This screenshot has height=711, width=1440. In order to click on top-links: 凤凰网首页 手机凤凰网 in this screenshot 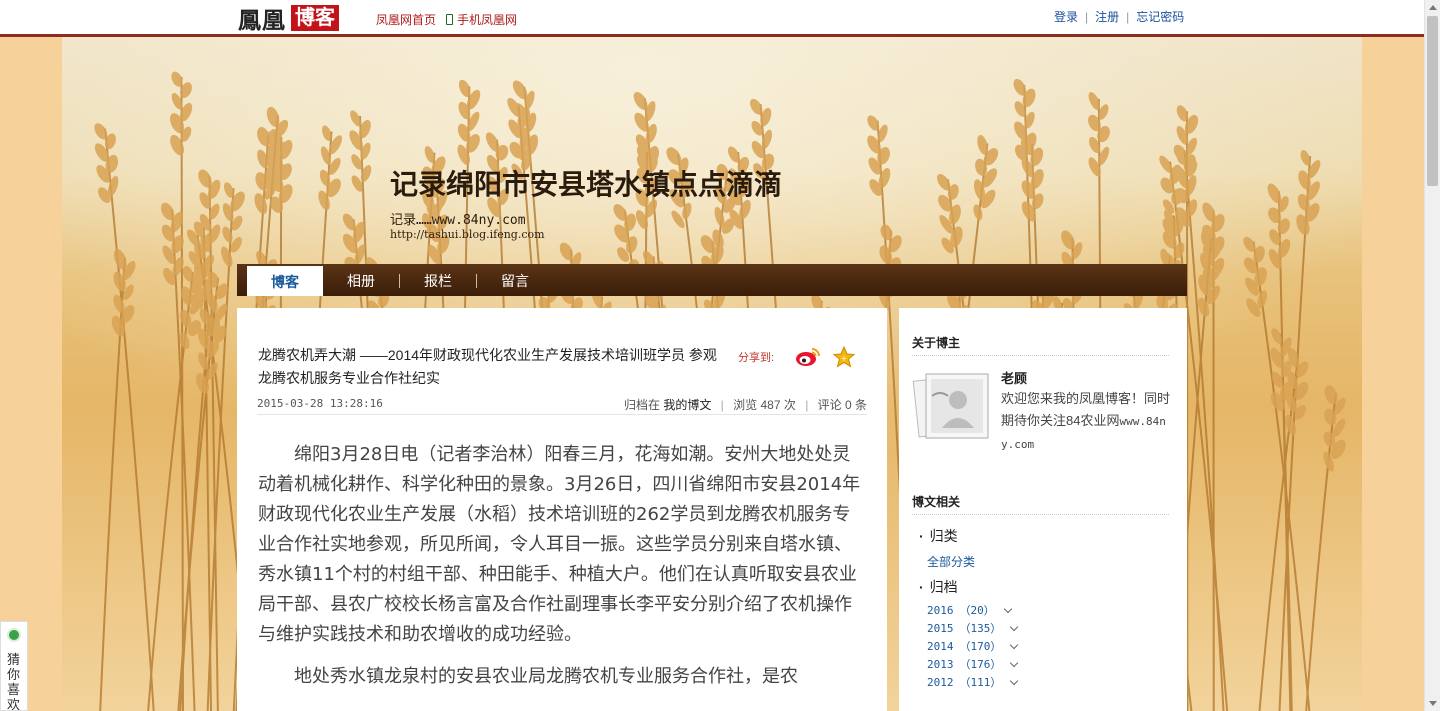, I will do `click(446, 19)`.